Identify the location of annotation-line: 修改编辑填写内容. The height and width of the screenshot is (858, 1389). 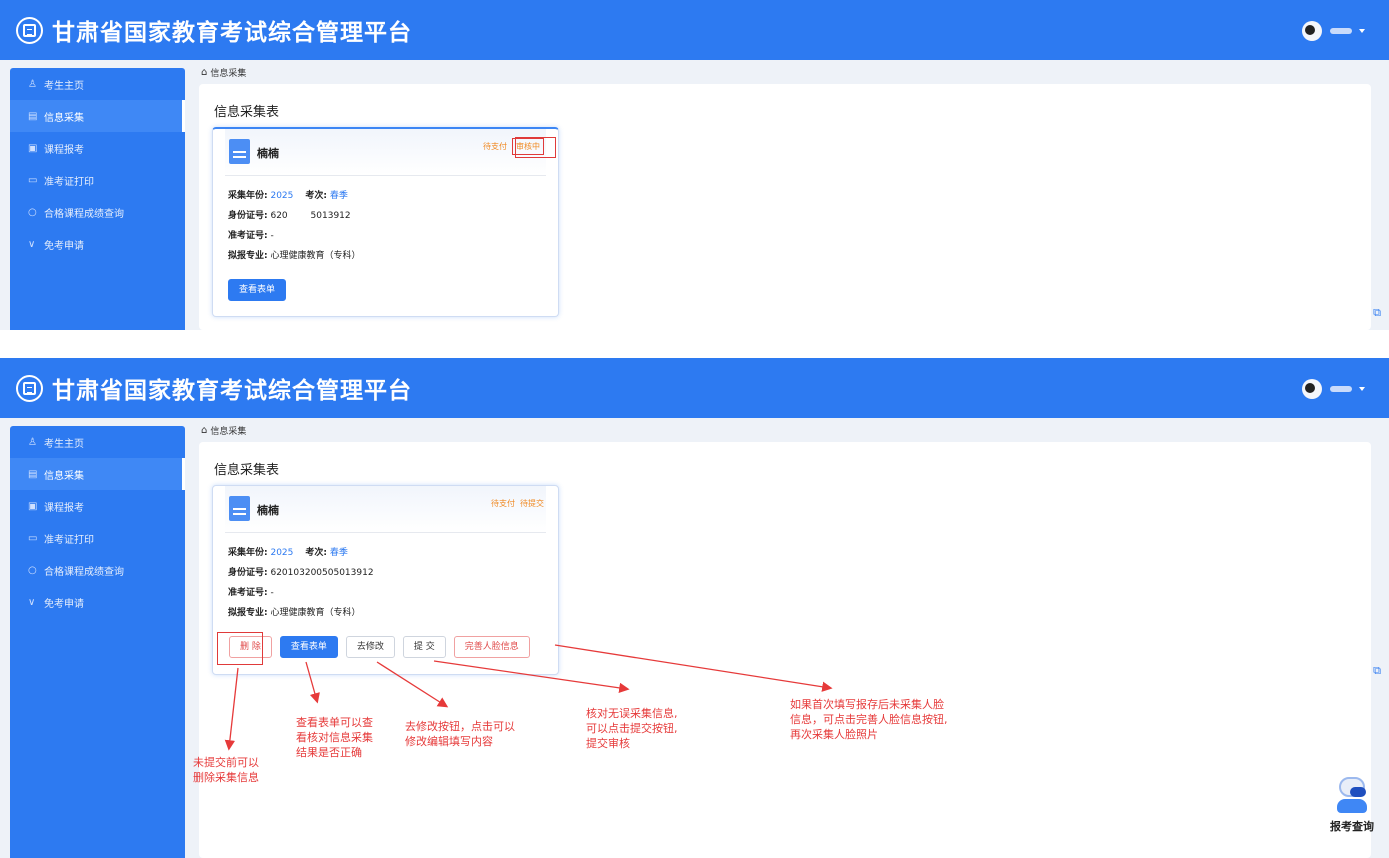
(449, 741).